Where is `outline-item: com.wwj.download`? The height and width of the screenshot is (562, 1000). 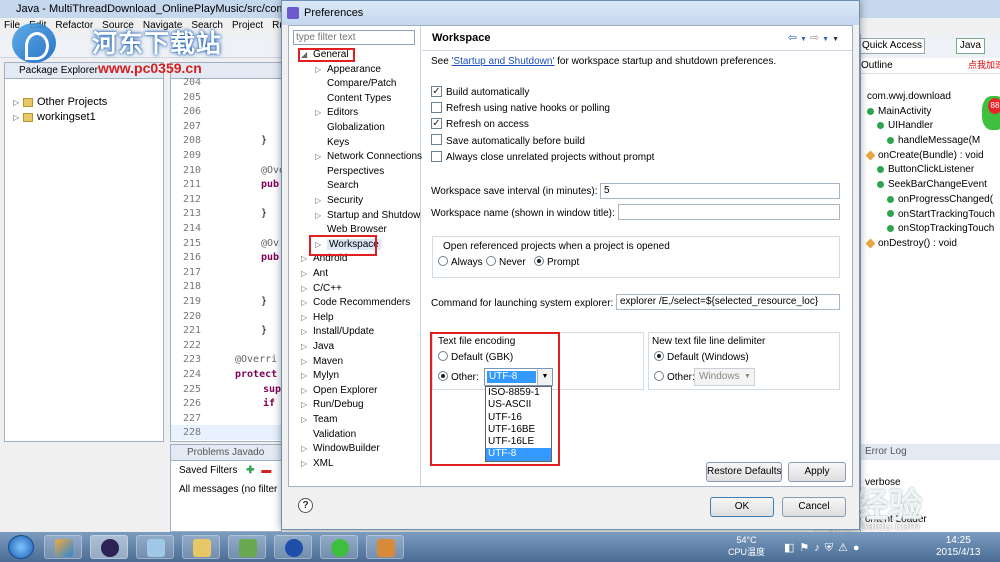
outline-item: com.wwj.download is located at coordinates (930, 97).